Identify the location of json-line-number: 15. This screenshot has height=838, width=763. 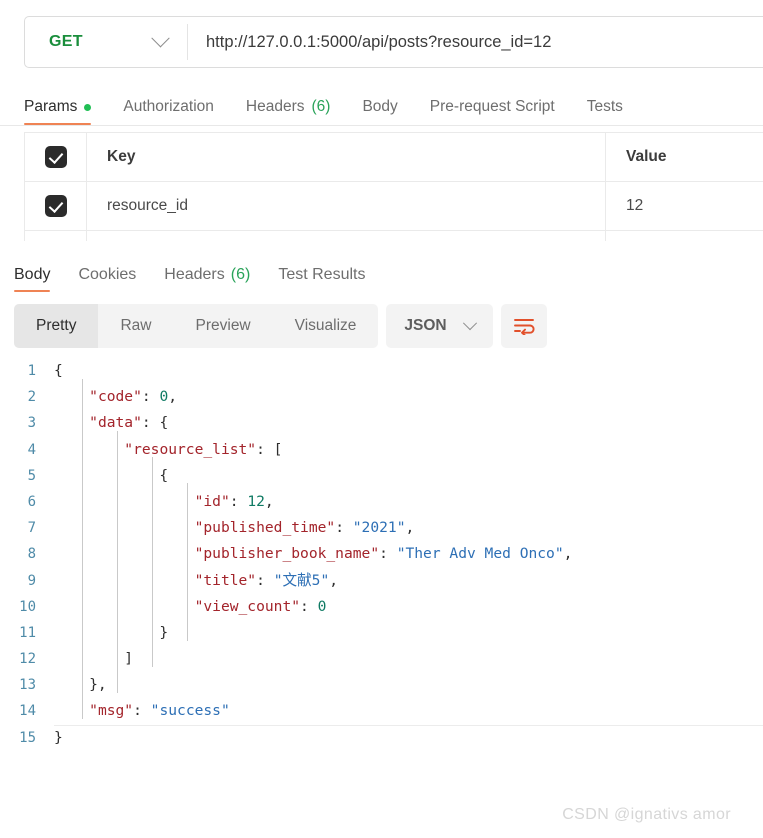
(27, 737).